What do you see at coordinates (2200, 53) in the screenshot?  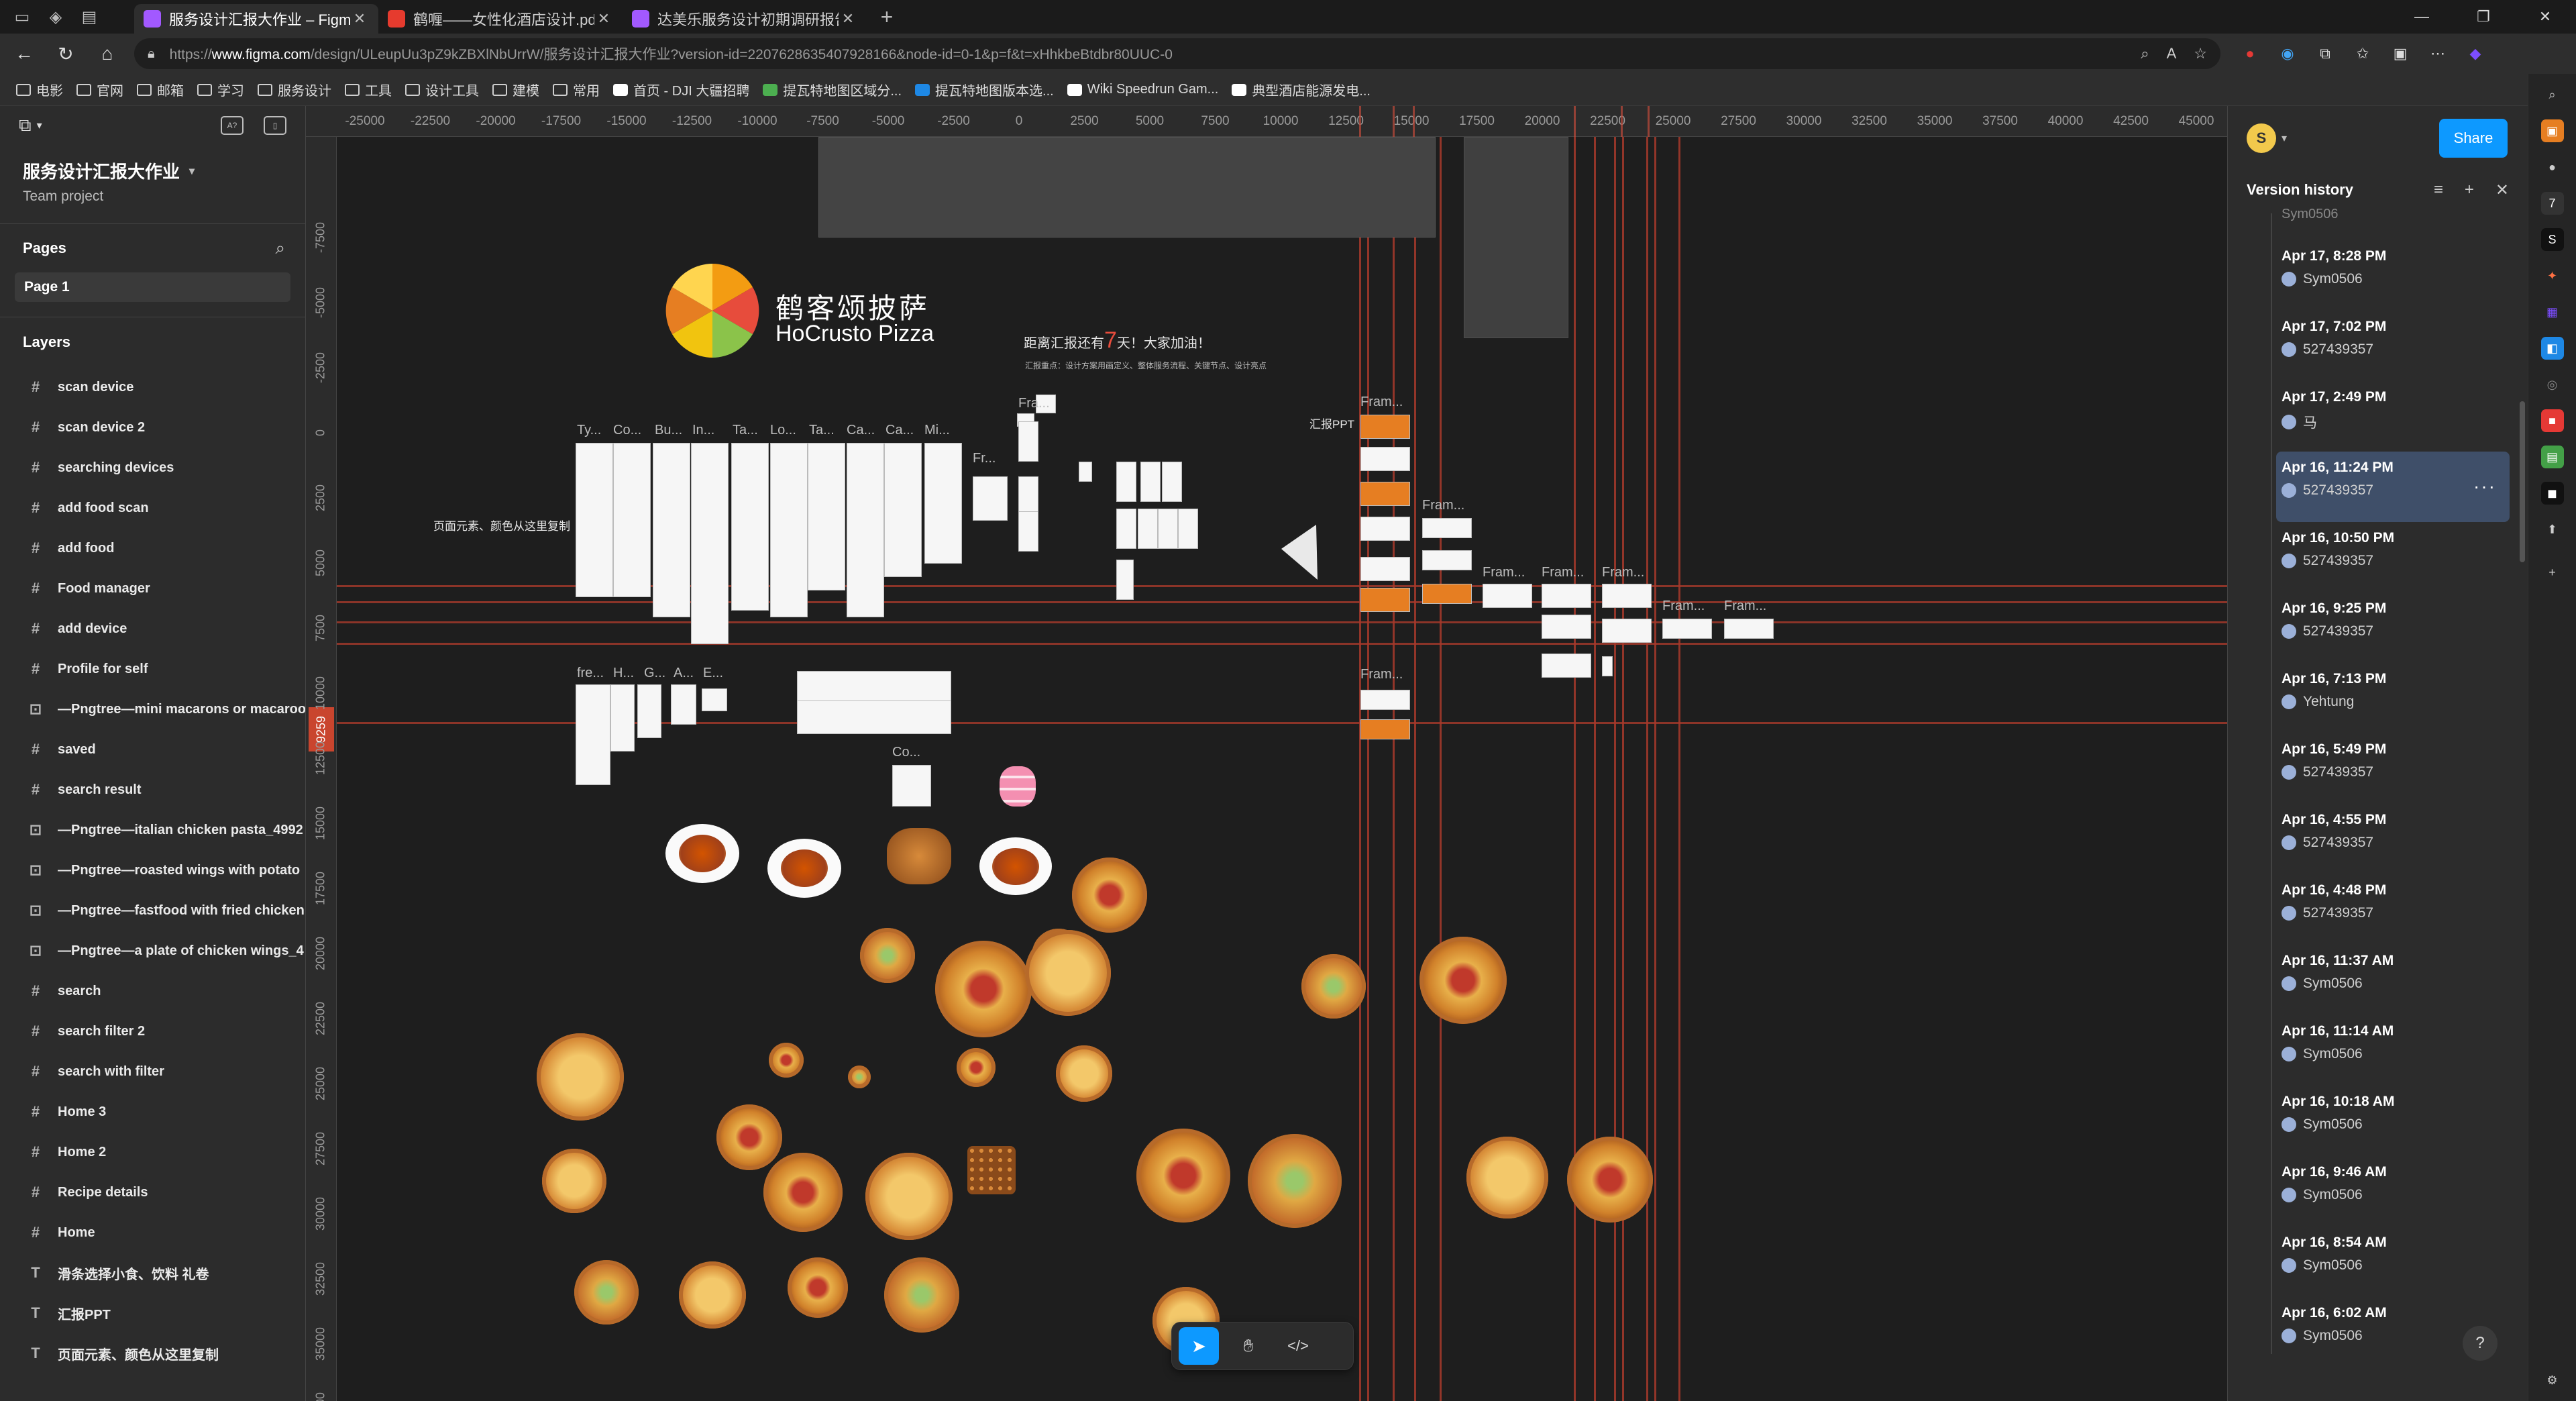 I see `favorite-star-icon: ☆` at bounding box center [2200, 53].